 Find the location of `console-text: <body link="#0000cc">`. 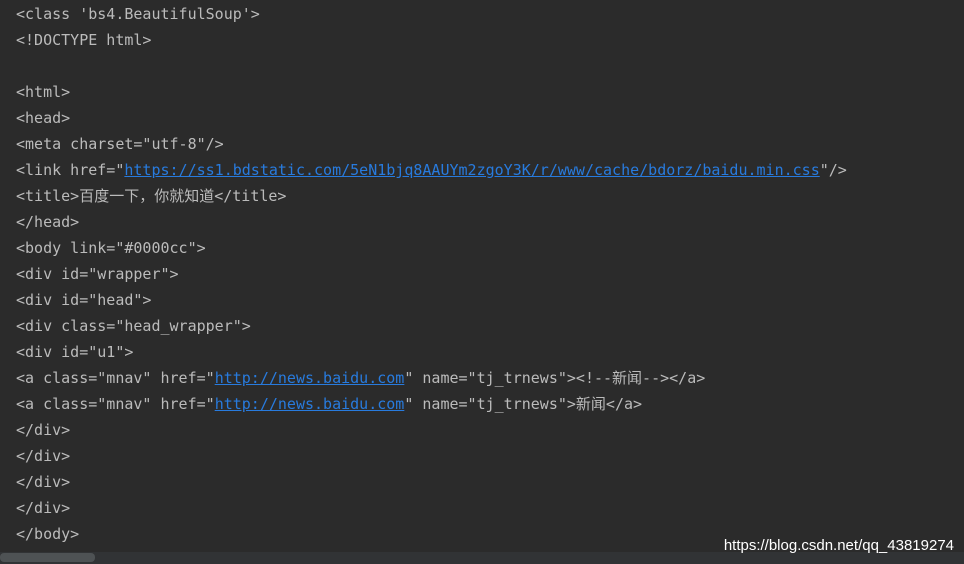

console-text: <body link="#0000cc"> is located at coordinates (111, 248).